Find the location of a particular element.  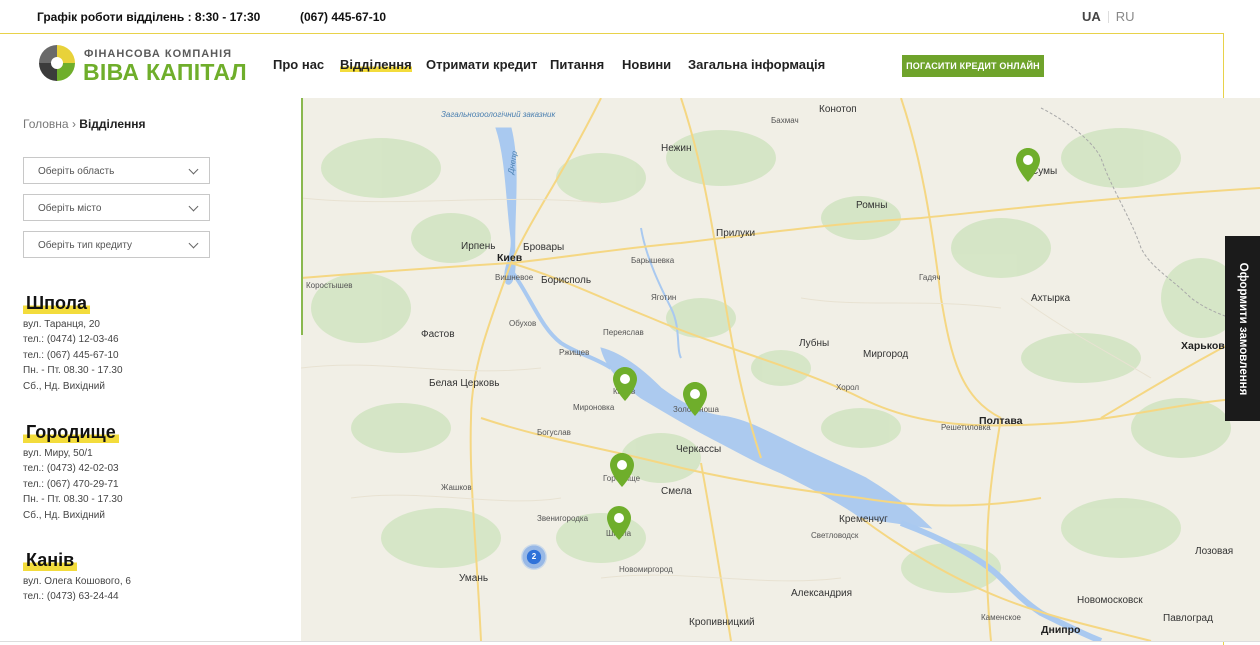

map-label-city: Лубны is located at coordinates (814, 343).